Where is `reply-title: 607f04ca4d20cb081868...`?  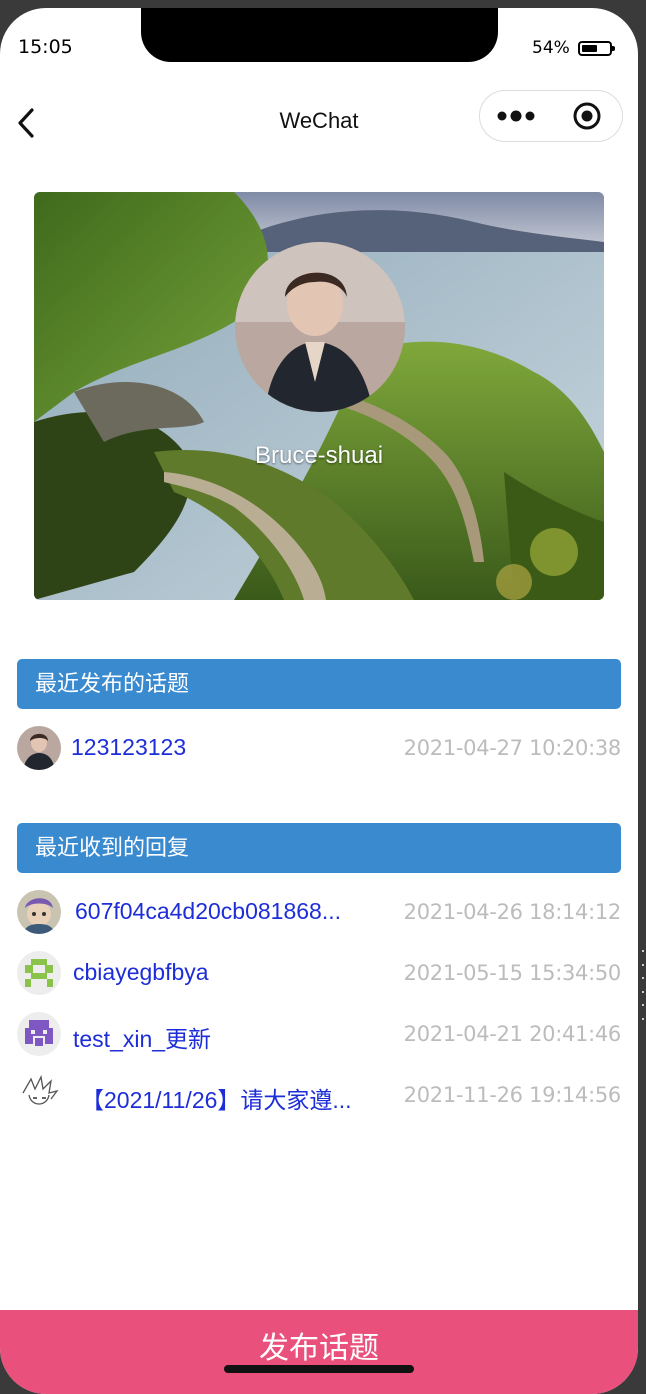 reply-title: 607f04ca4d20cb081868... is located at coordinates (208, 911).